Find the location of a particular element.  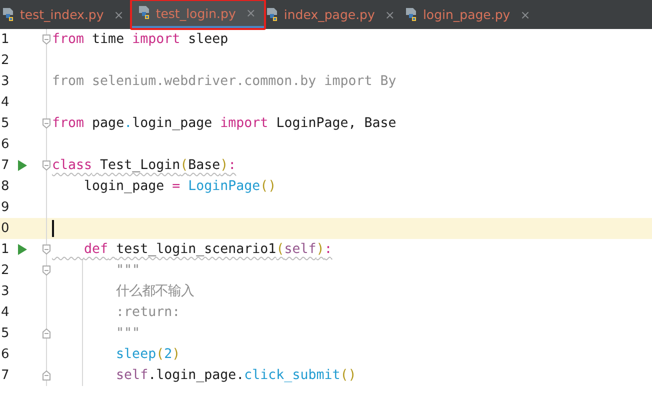

code-line: def test_login_scenario1(self): is located at coordinates (207, 250).